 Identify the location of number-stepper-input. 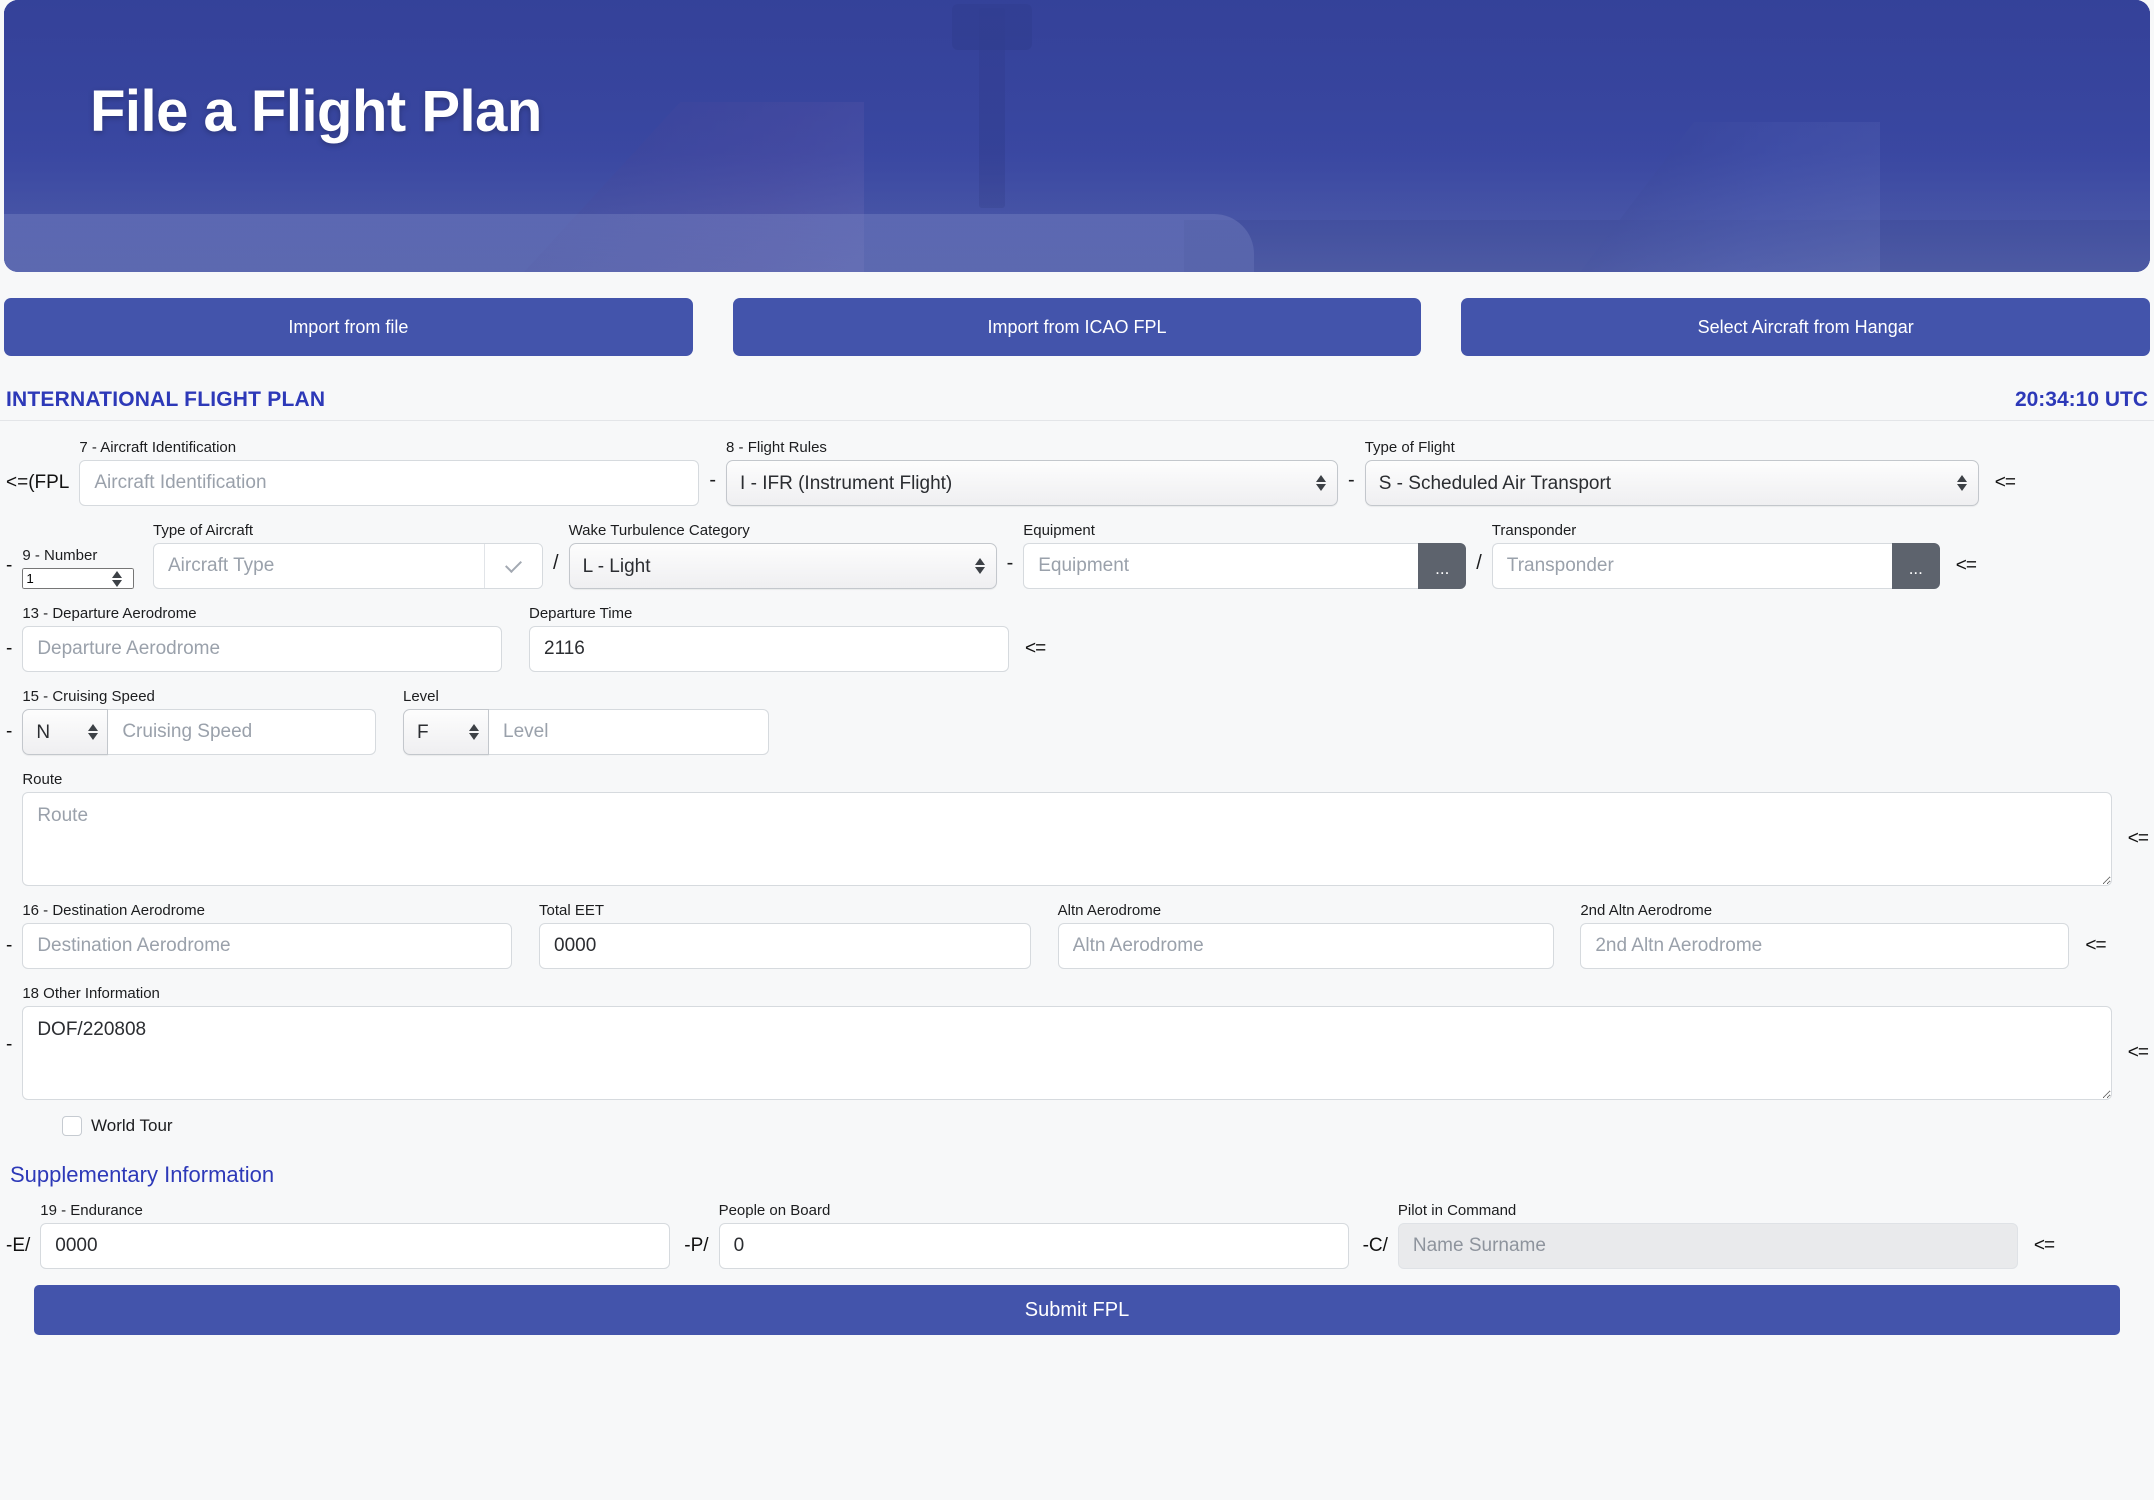
(78, 578).